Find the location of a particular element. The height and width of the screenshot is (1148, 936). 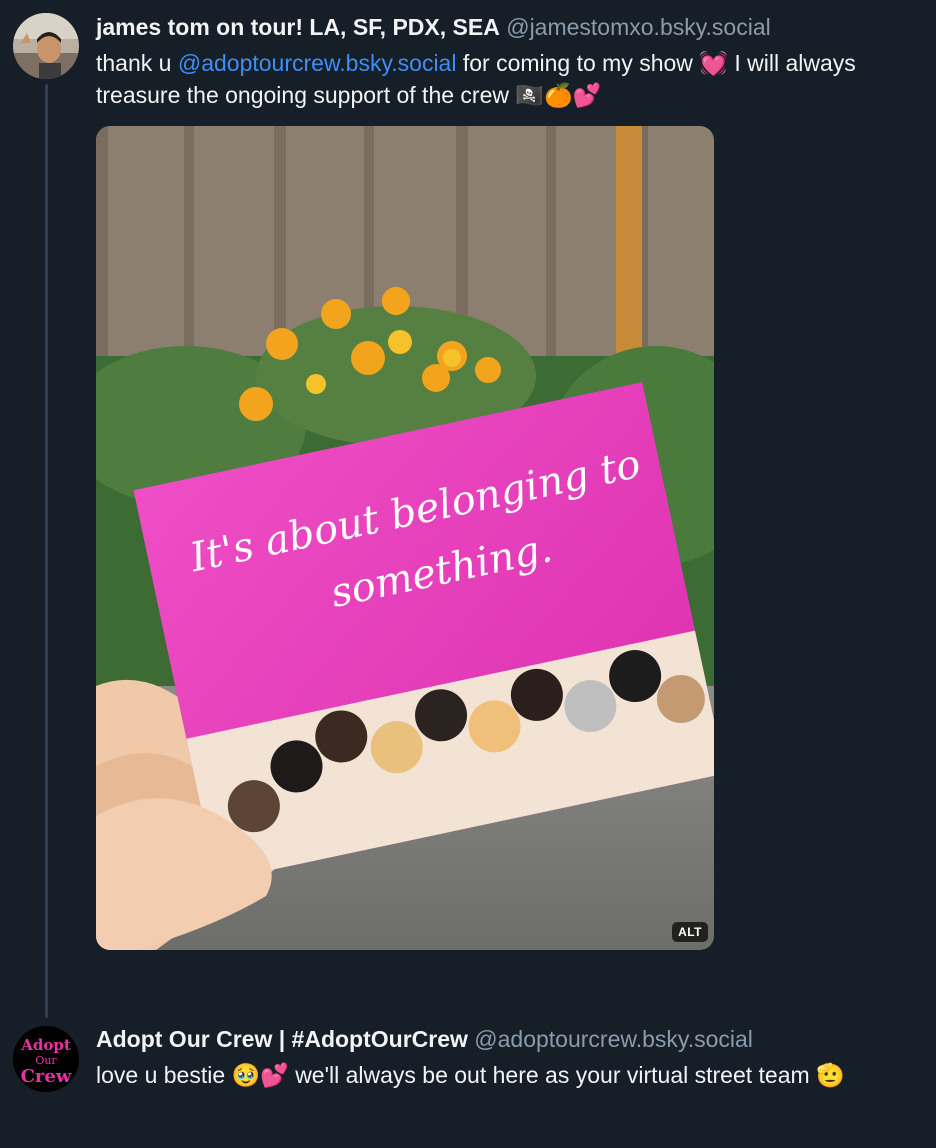

avatar-adopt-our-crew: Adopt Our Crew is located at coordinates (46, 1059).